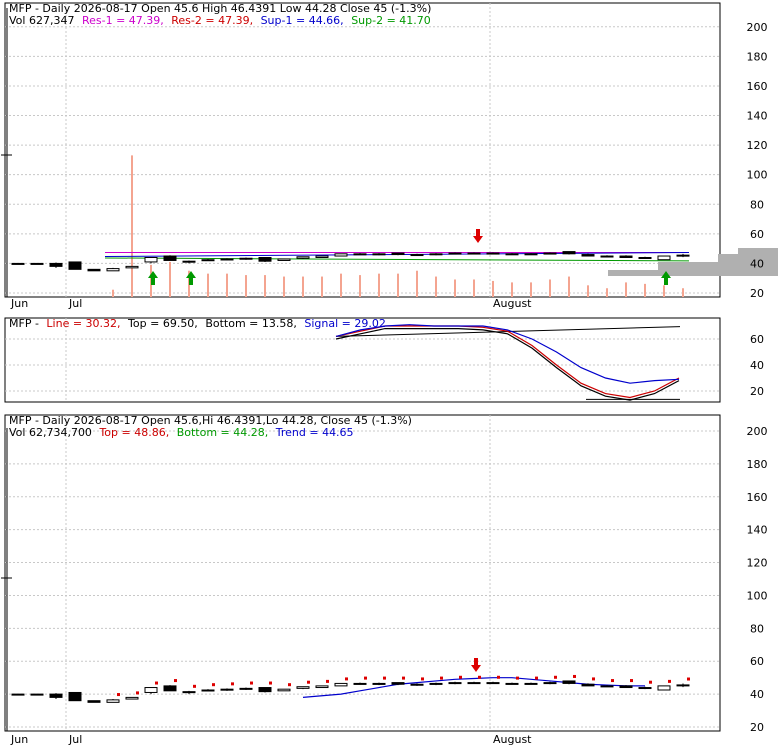 Image resolution: width=780 pixels, height=745 pixels. Describe the element at coordinates (314, 432) in the screenshot. I see `trend-trend-label: Trend = 44.65` at that location.